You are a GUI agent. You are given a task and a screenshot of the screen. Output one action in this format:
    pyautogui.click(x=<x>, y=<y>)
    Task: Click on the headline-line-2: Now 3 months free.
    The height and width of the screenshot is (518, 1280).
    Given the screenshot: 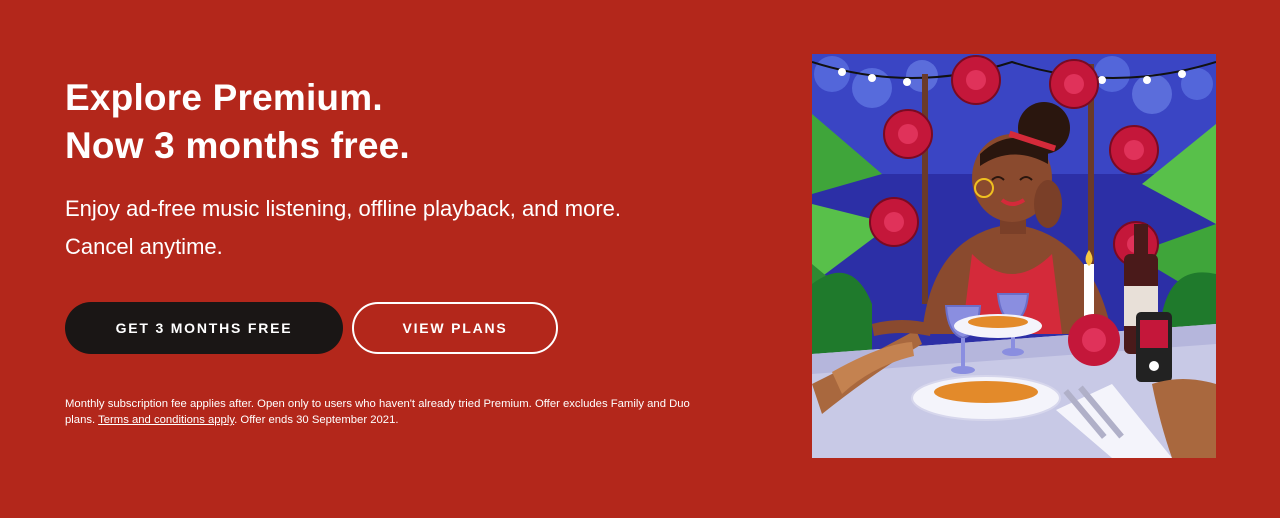 What is the action you would take?
    pyautogui.click(x=237, y=145)
    